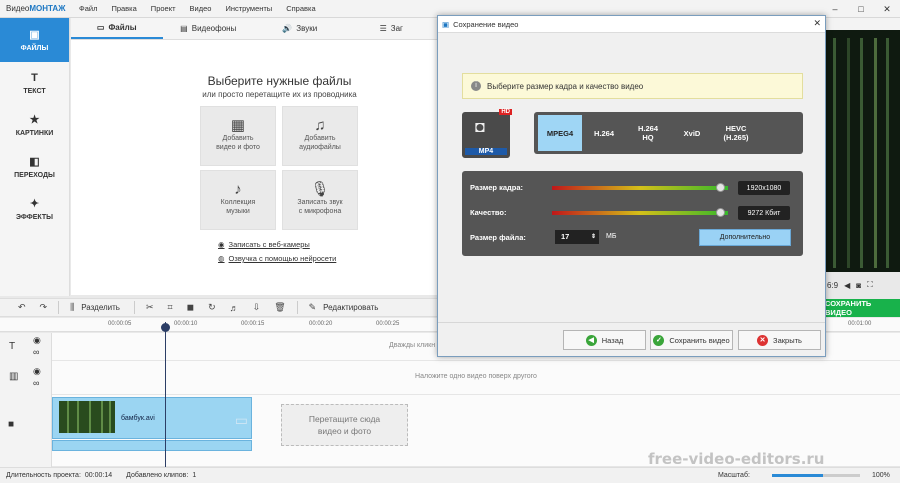 This screenshot has width=900, height=483. I want to click on back-button: ◀ Назад, so click(604, 340).